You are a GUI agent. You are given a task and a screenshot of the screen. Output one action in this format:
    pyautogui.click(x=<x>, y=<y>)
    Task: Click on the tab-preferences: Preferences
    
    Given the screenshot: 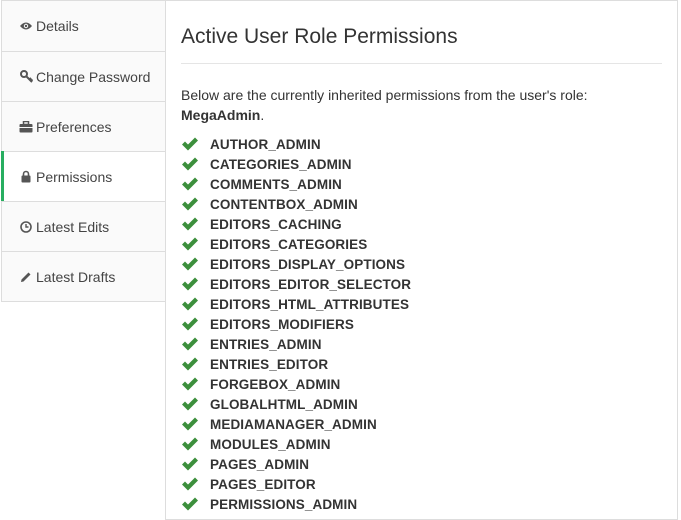 What is the action you would take?
    pyautogui.click(x=83, y=127)
    